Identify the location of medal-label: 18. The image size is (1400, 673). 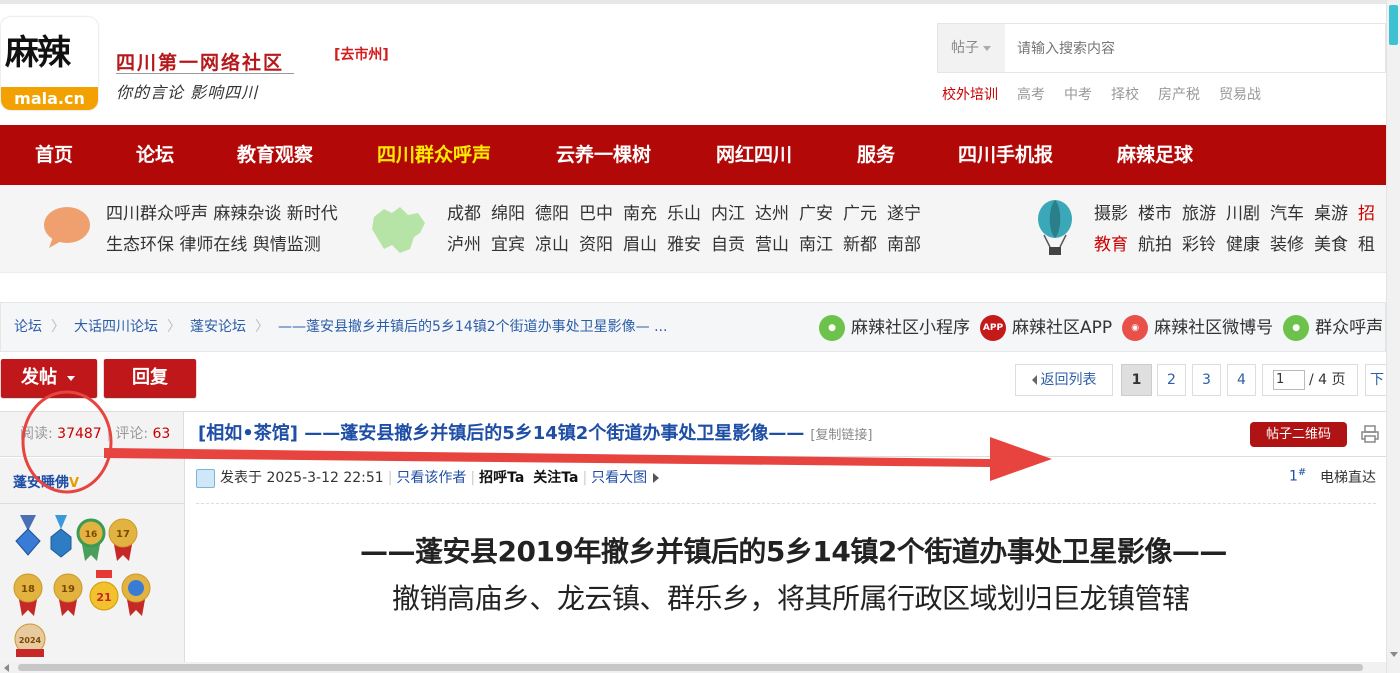
(28, 589).